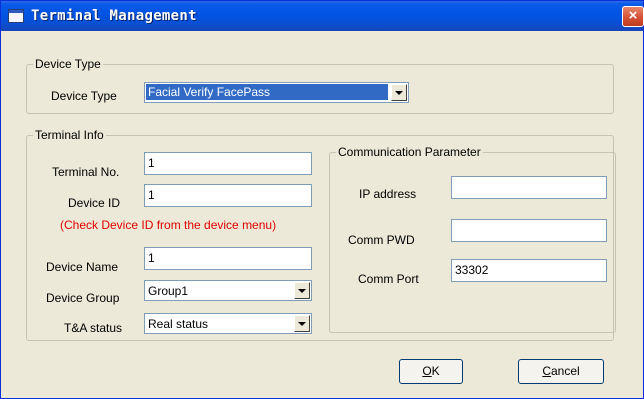 This screenshot has width=644, height=399. Describe the element at coordinates (84, 96) in the screenshot. I see `device-type-label: Device Type` at that location.